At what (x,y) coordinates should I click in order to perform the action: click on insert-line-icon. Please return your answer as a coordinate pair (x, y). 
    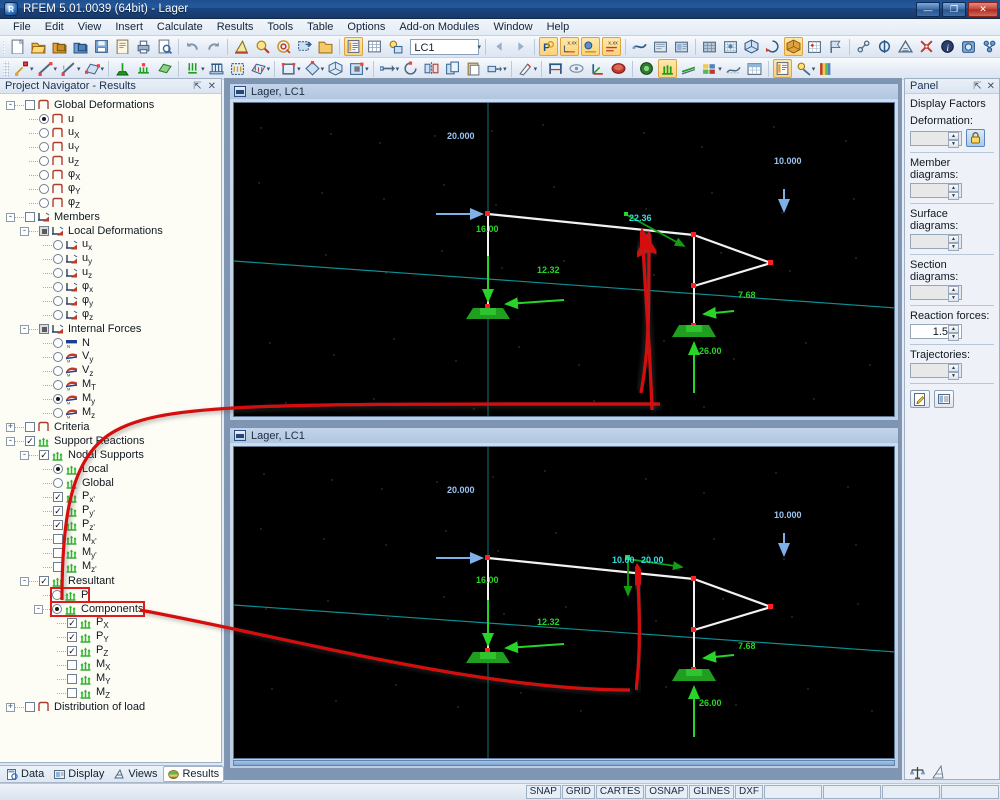
    Looking at the image, I should click on (45, 68).